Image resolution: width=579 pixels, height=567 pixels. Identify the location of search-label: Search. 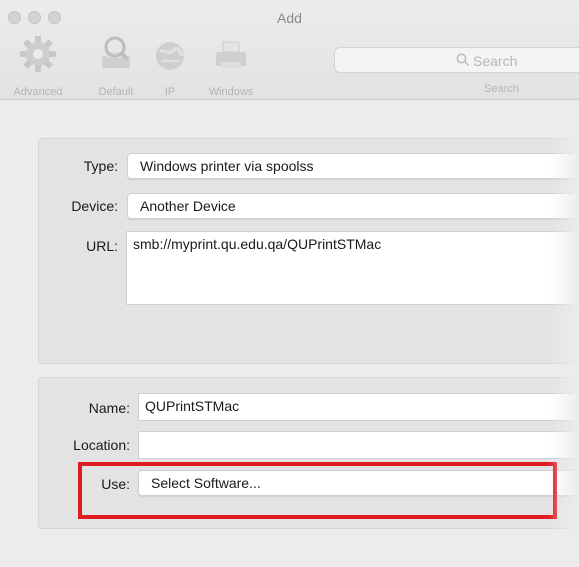
(501, 89).